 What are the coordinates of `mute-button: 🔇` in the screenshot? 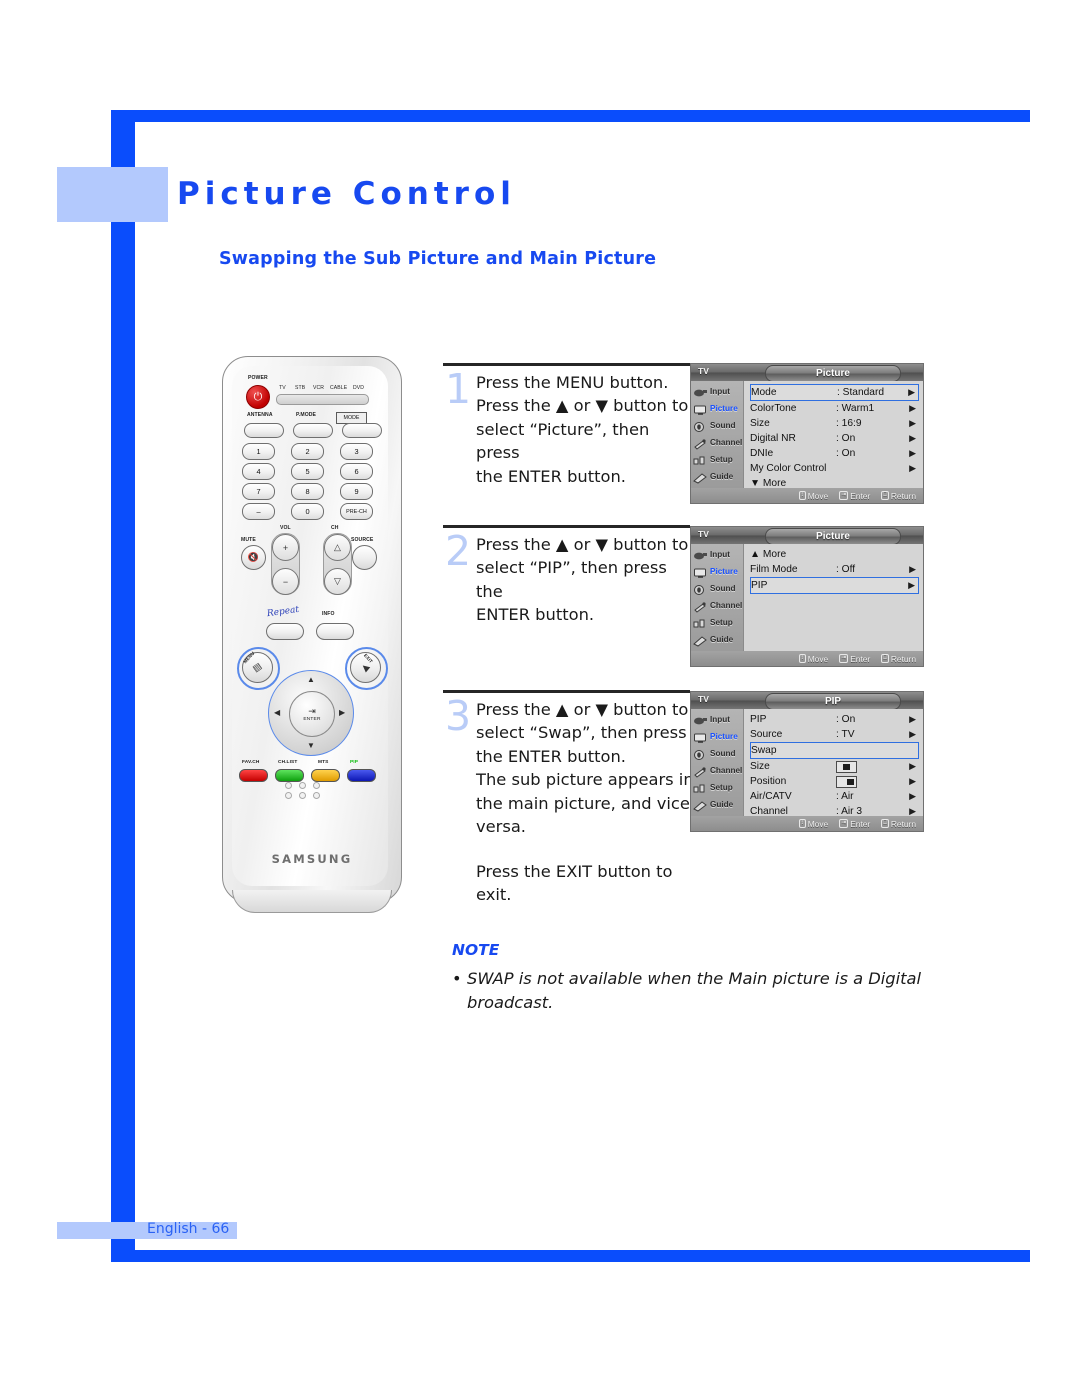 It's located at (253, 557).